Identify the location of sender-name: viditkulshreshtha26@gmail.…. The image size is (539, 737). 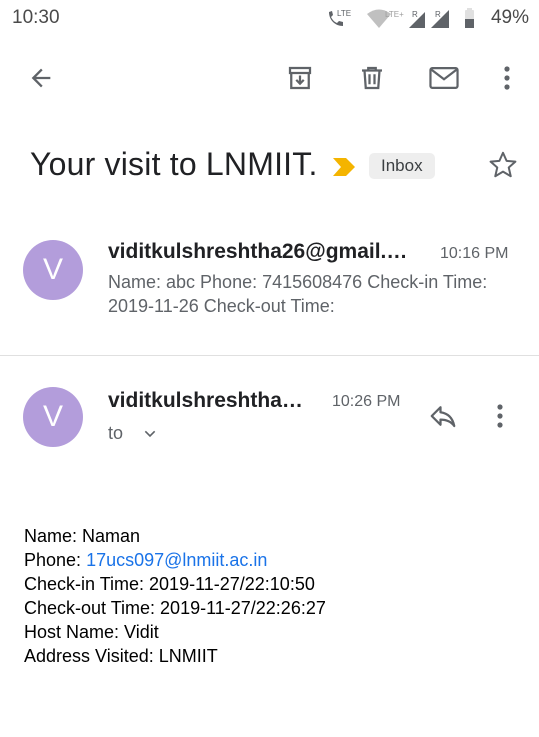
(258, 251).